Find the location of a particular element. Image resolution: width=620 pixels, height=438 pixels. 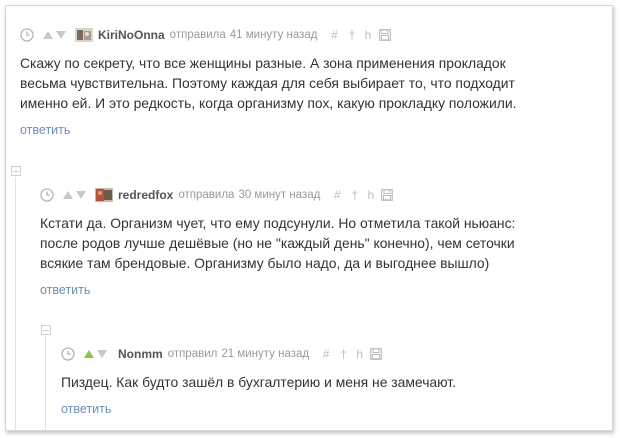

timestamp: 41 минуту назад is located at coordinates (274, 35).